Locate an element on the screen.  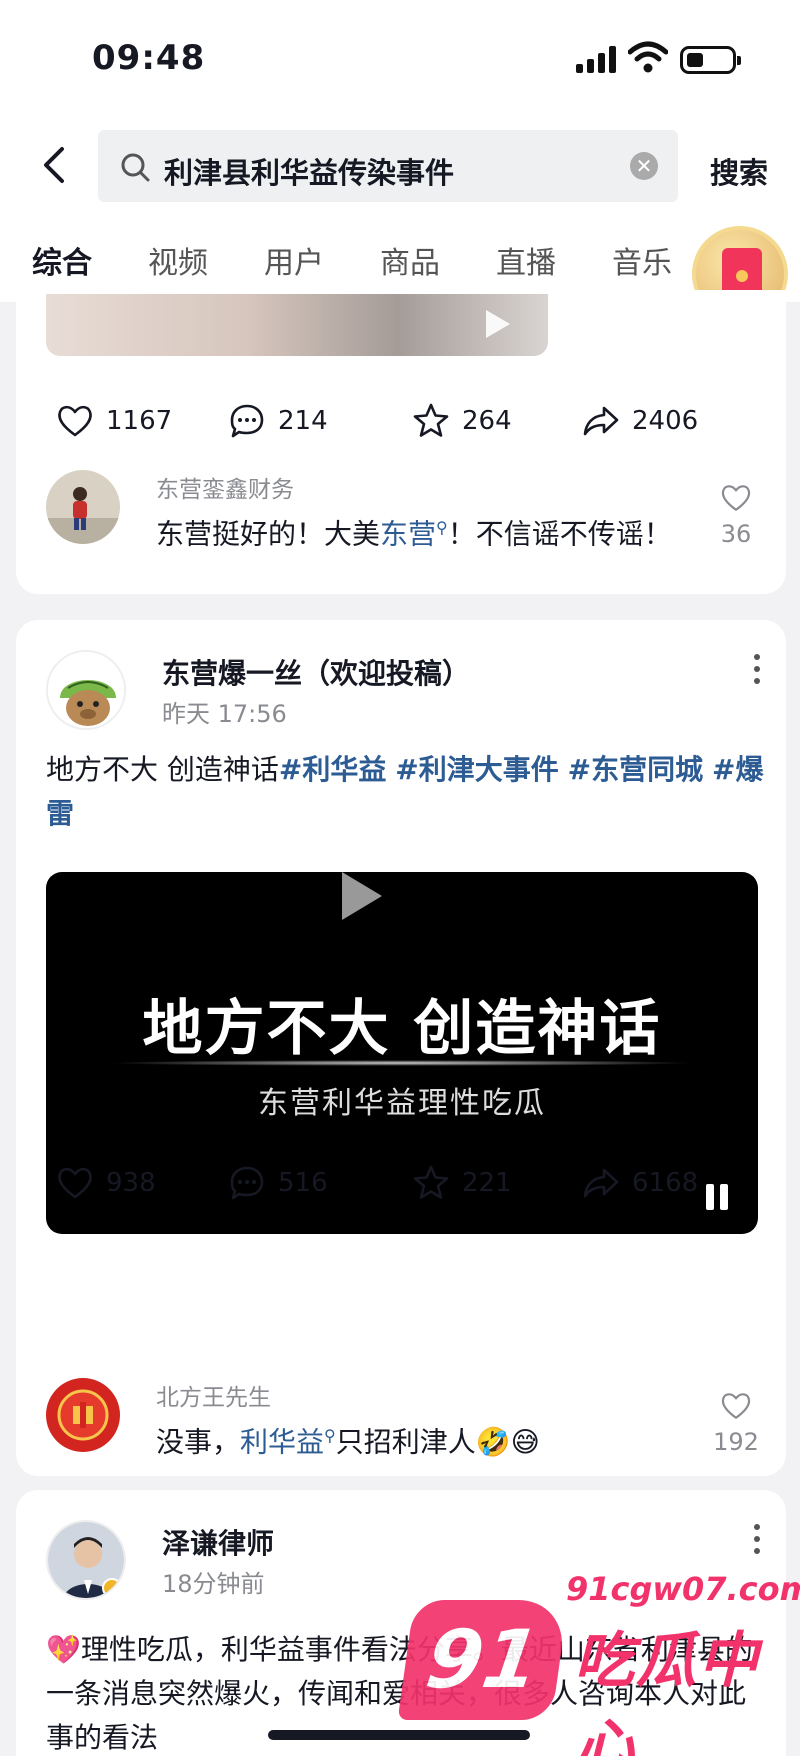
top-comment: 东营銮鑫财务 东营挺好的！大美东营⚲！不信谣不传谣！ 36 is located at coordinates (406, 525).